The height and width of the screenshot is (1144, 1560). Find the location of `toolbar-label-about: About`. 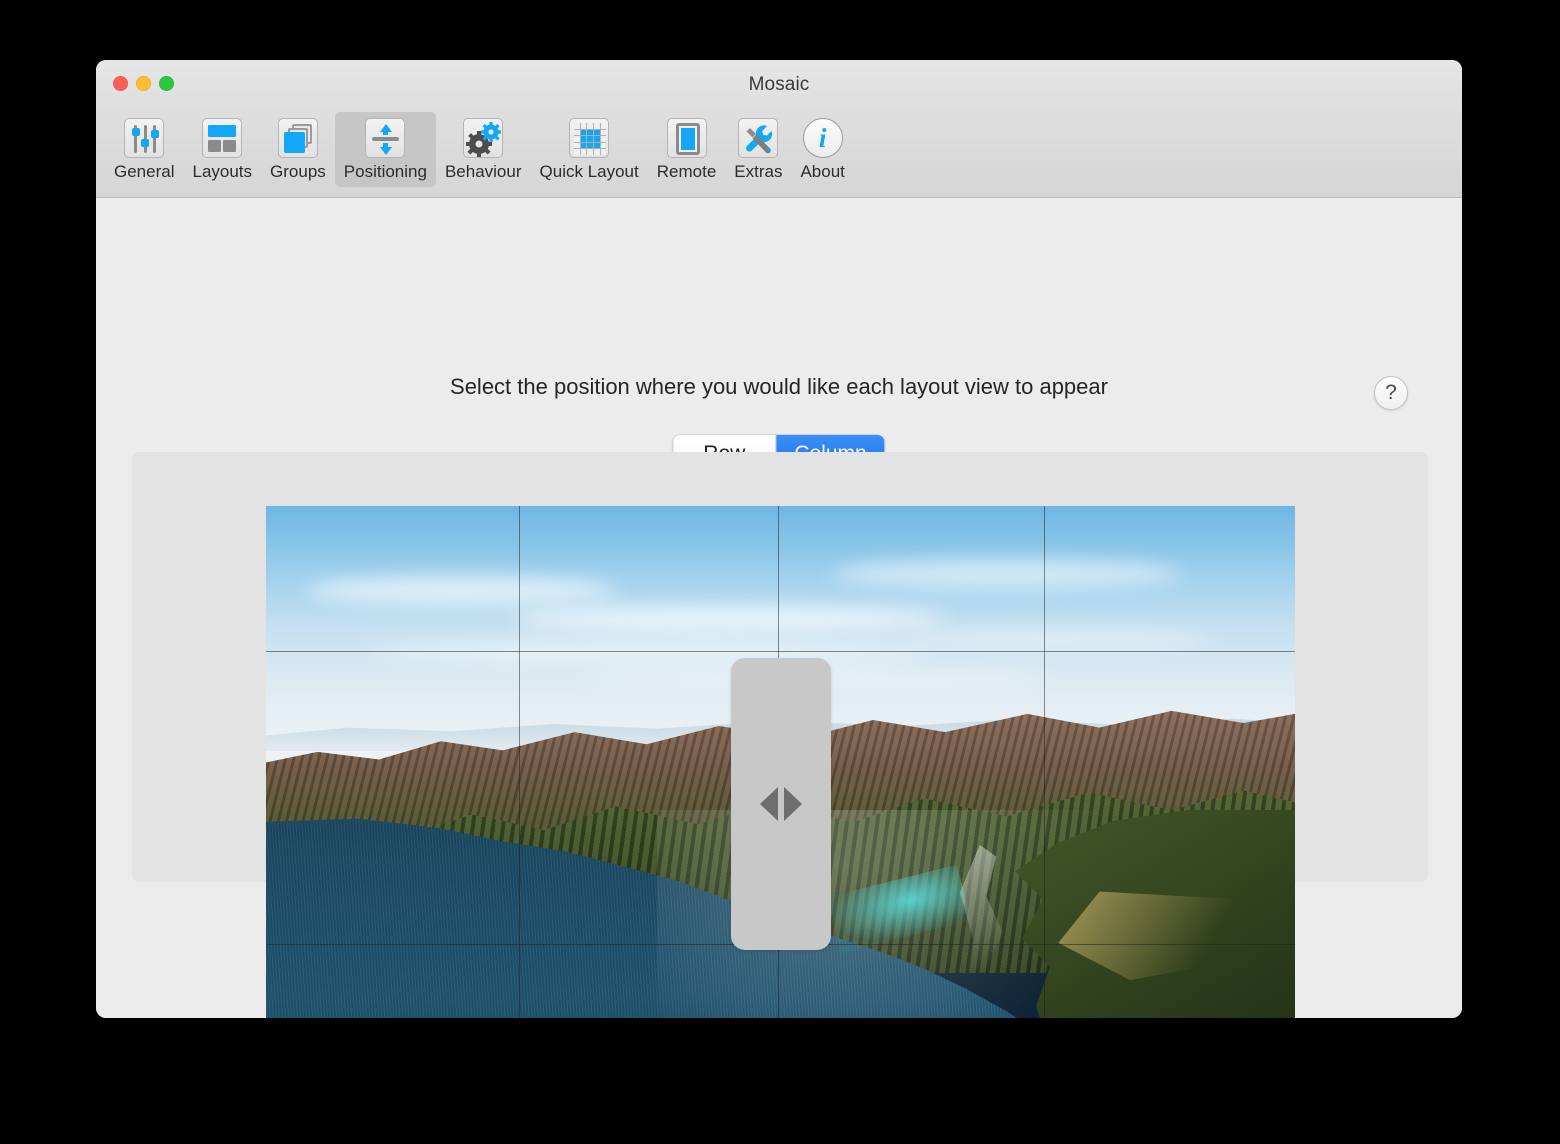

toolbar-label-about: About is located at coordinates (822, 171).